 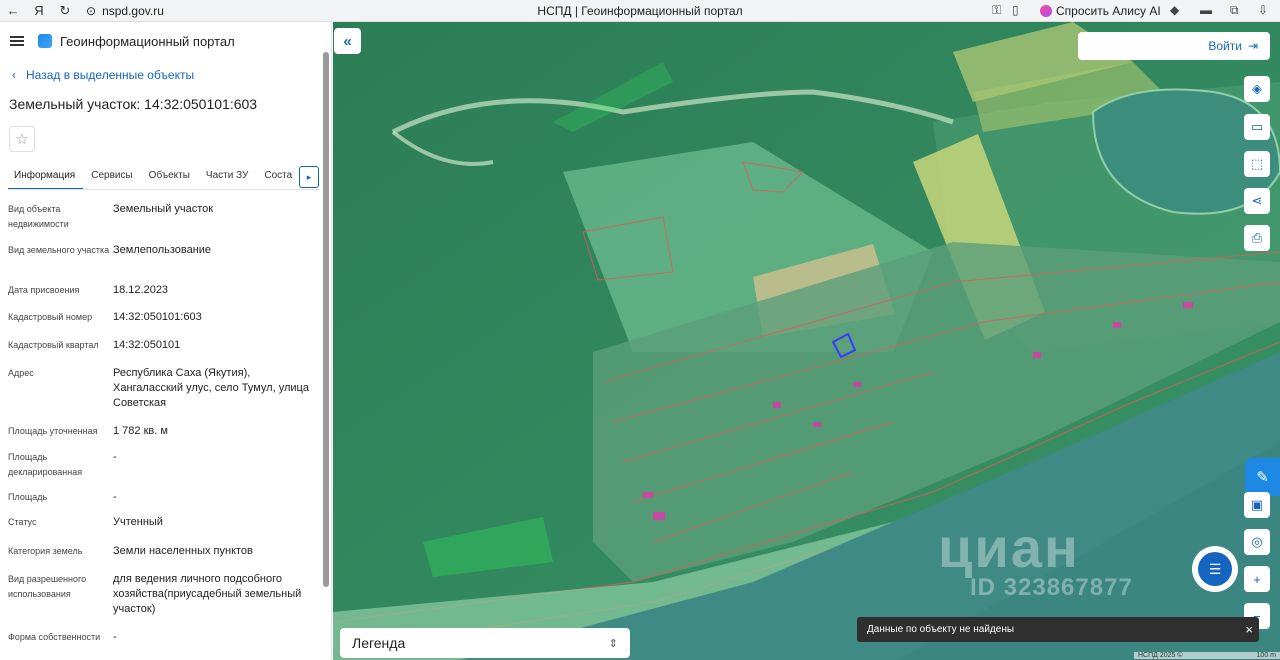 I want to click on info-label: Кадастровый номер, so click(x=50, y=317).